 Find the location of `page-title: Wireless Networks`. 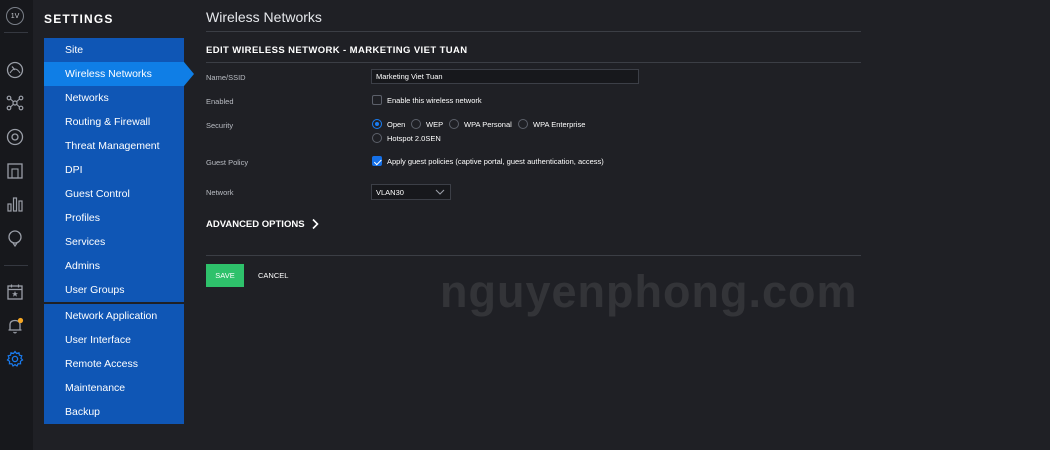

page-title: Wireless Networks is located at coordinates (264, 17).